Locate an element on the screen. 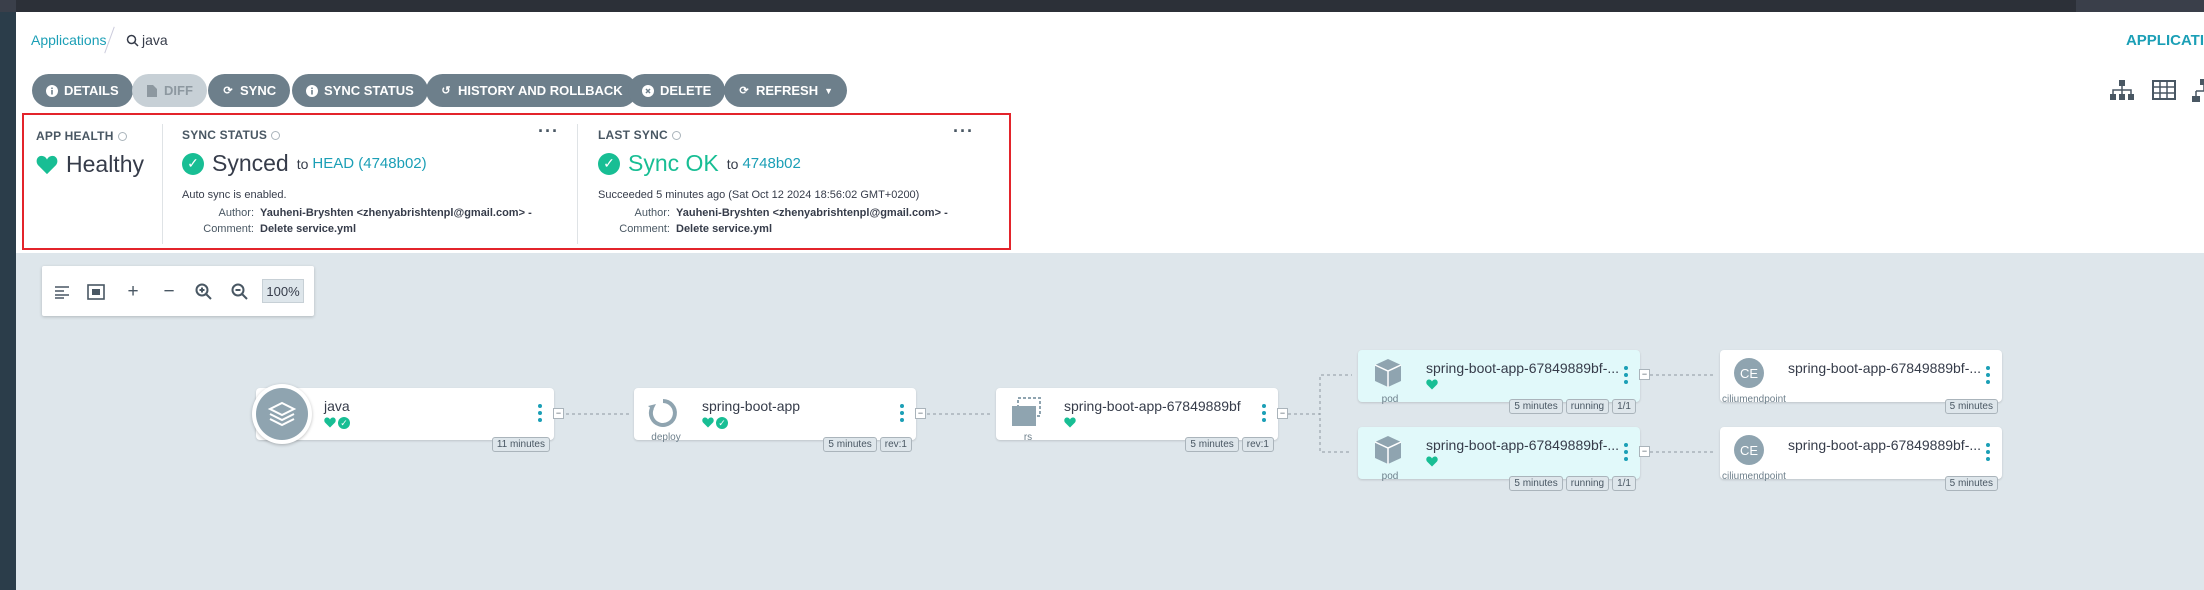 This screenshot has height=590, width=2204. node-kind: deploy is located at coordinates (666, 437).